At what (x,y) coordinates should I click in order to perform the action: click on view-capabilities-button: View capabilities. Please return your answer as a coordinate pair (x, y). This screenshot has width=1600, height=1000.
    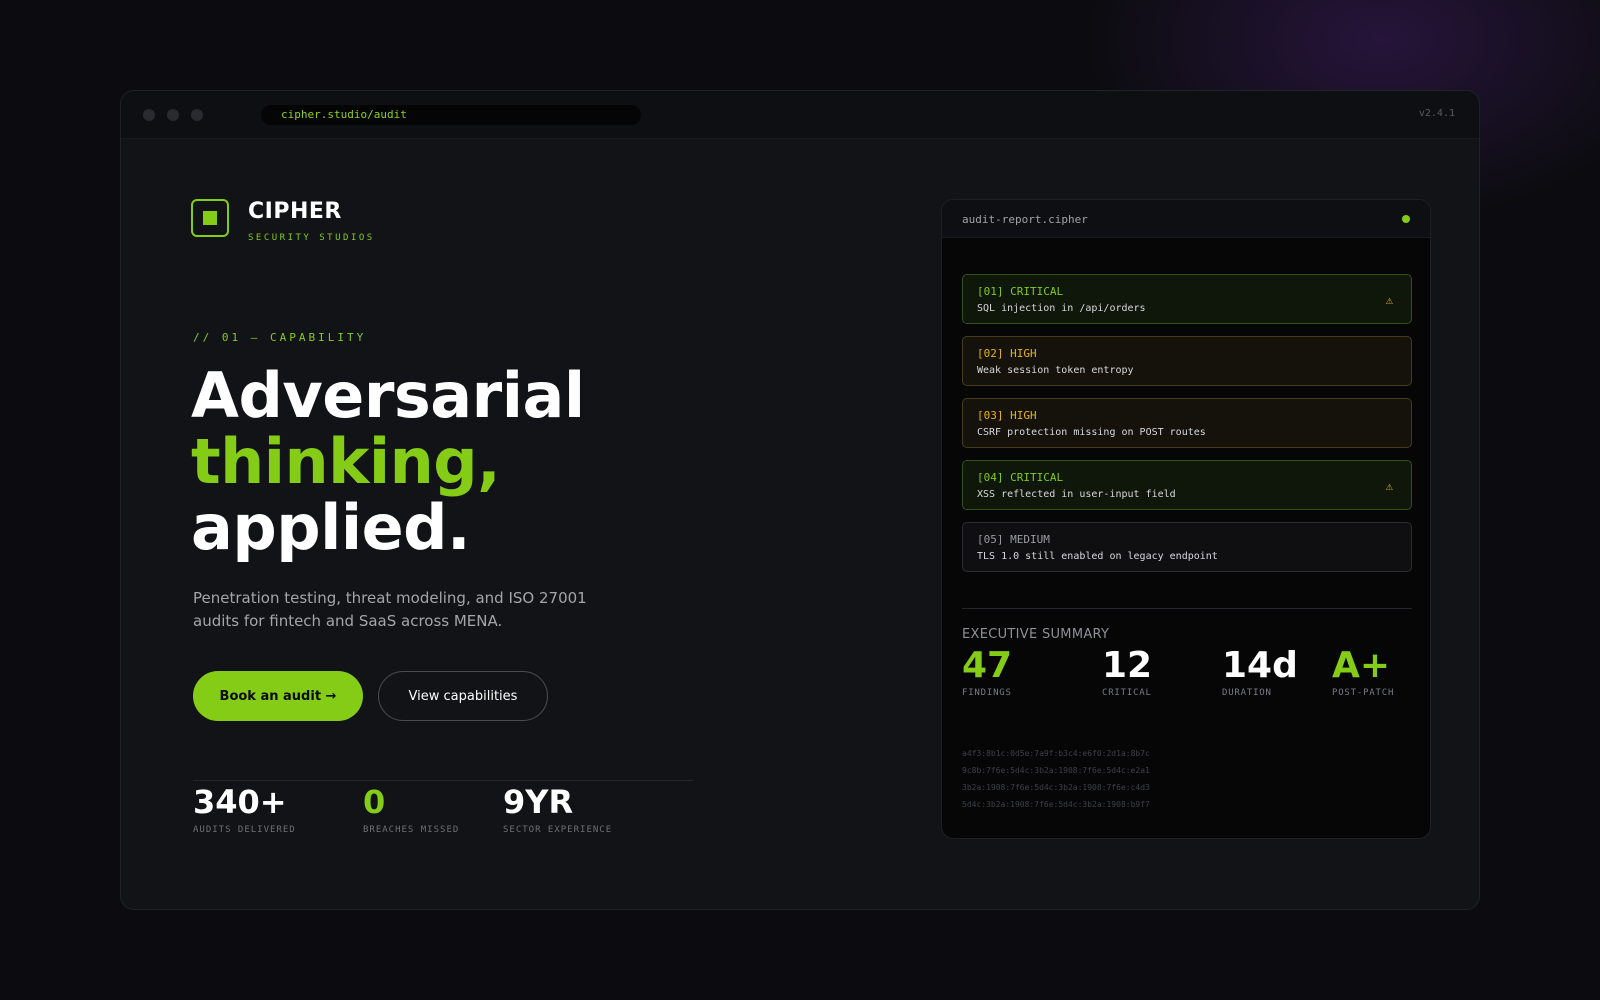
    Looking at the image, I should click on (463, 696).